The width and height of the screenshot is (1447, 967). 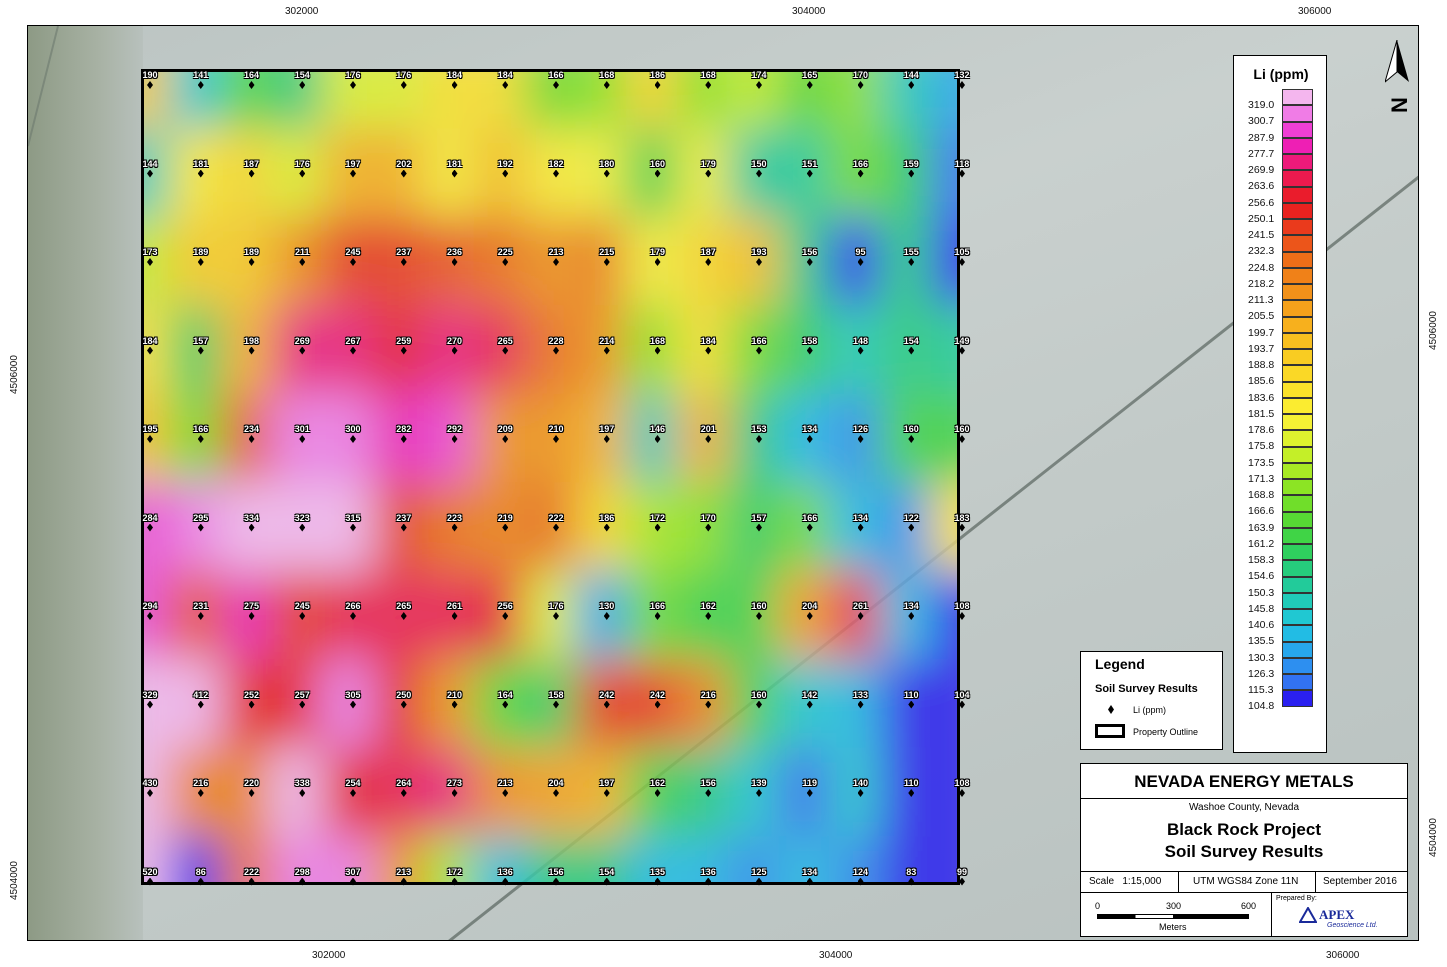 What do you see at coordinates (505, 75) in the screenshot?
I see `sample-value: 184` at bounding box center [505, 75].